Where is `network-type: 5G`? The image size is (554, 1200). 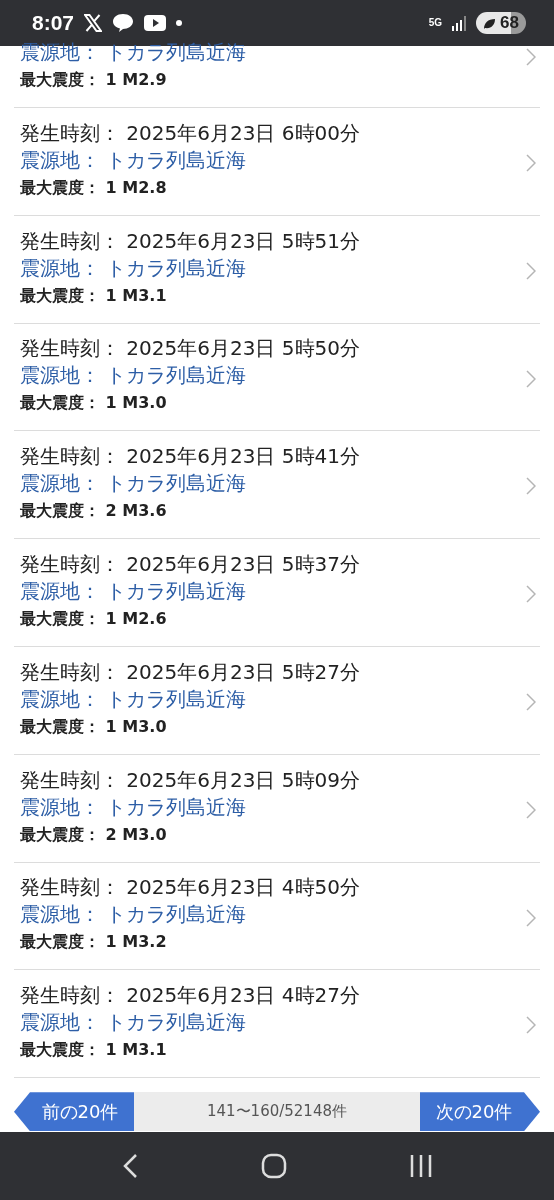
network-type: 5G is located at coordinates (435, 23).